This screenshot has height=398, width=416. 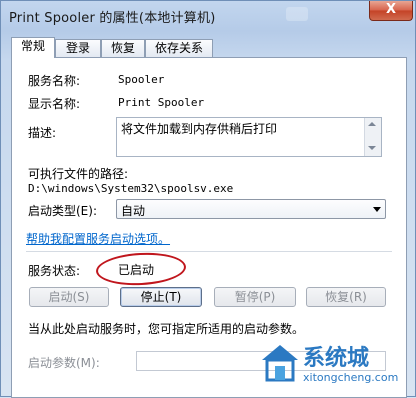 What do you see at coordinates (141, 269) in the screenshot?
I see `highlight-circle` at bounding box center [141, 269].